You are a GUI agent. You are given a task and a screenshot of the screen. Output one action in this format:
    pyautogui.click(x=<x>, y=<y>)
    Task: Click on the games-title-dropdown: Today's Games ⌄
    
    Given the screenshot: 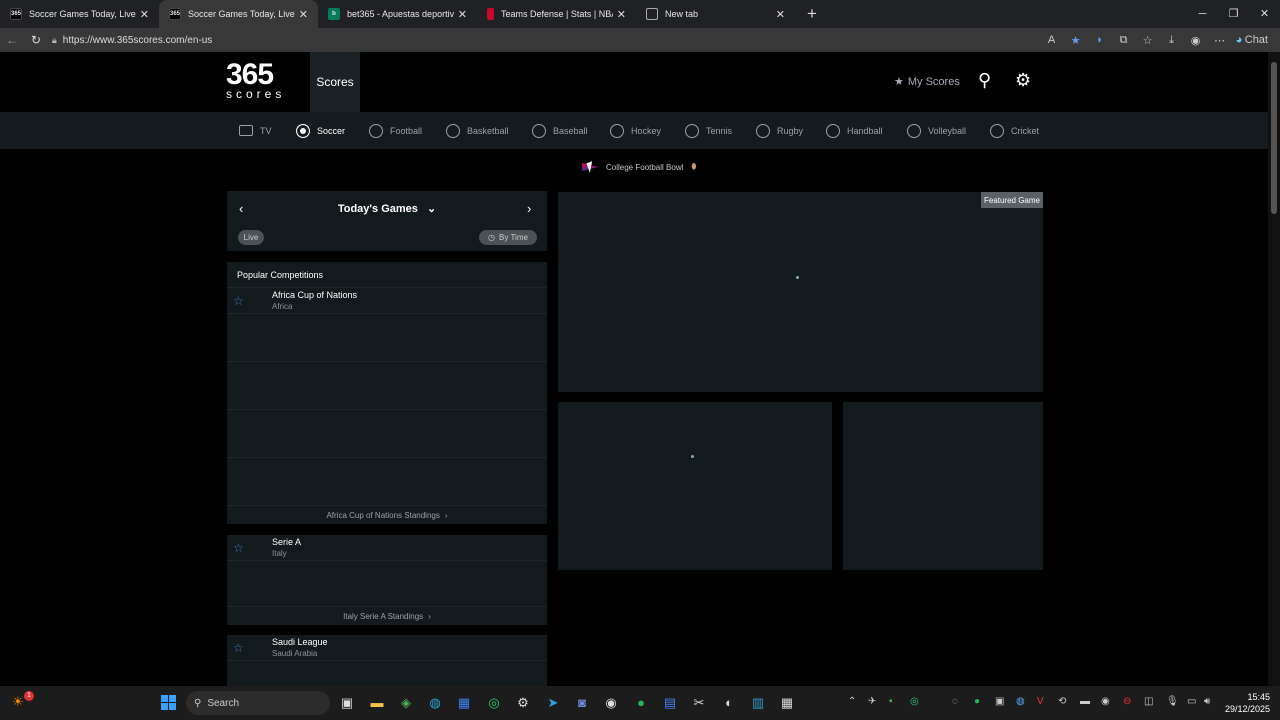 What is the action you would take?
    pyautogui.click(x=387, y=208)
    